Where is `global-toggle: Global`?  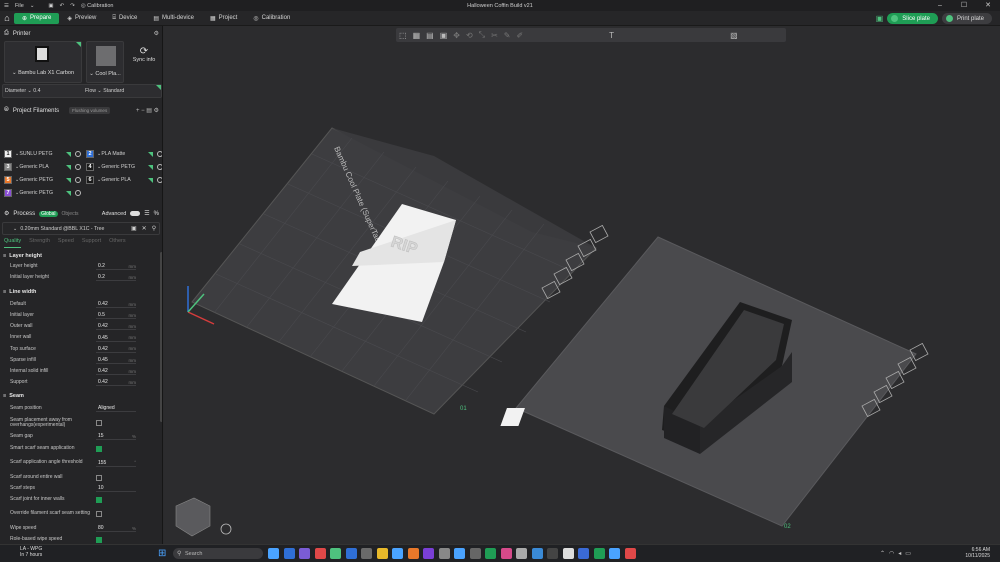 global-toggle: Global is located at coordinates (48, 213).